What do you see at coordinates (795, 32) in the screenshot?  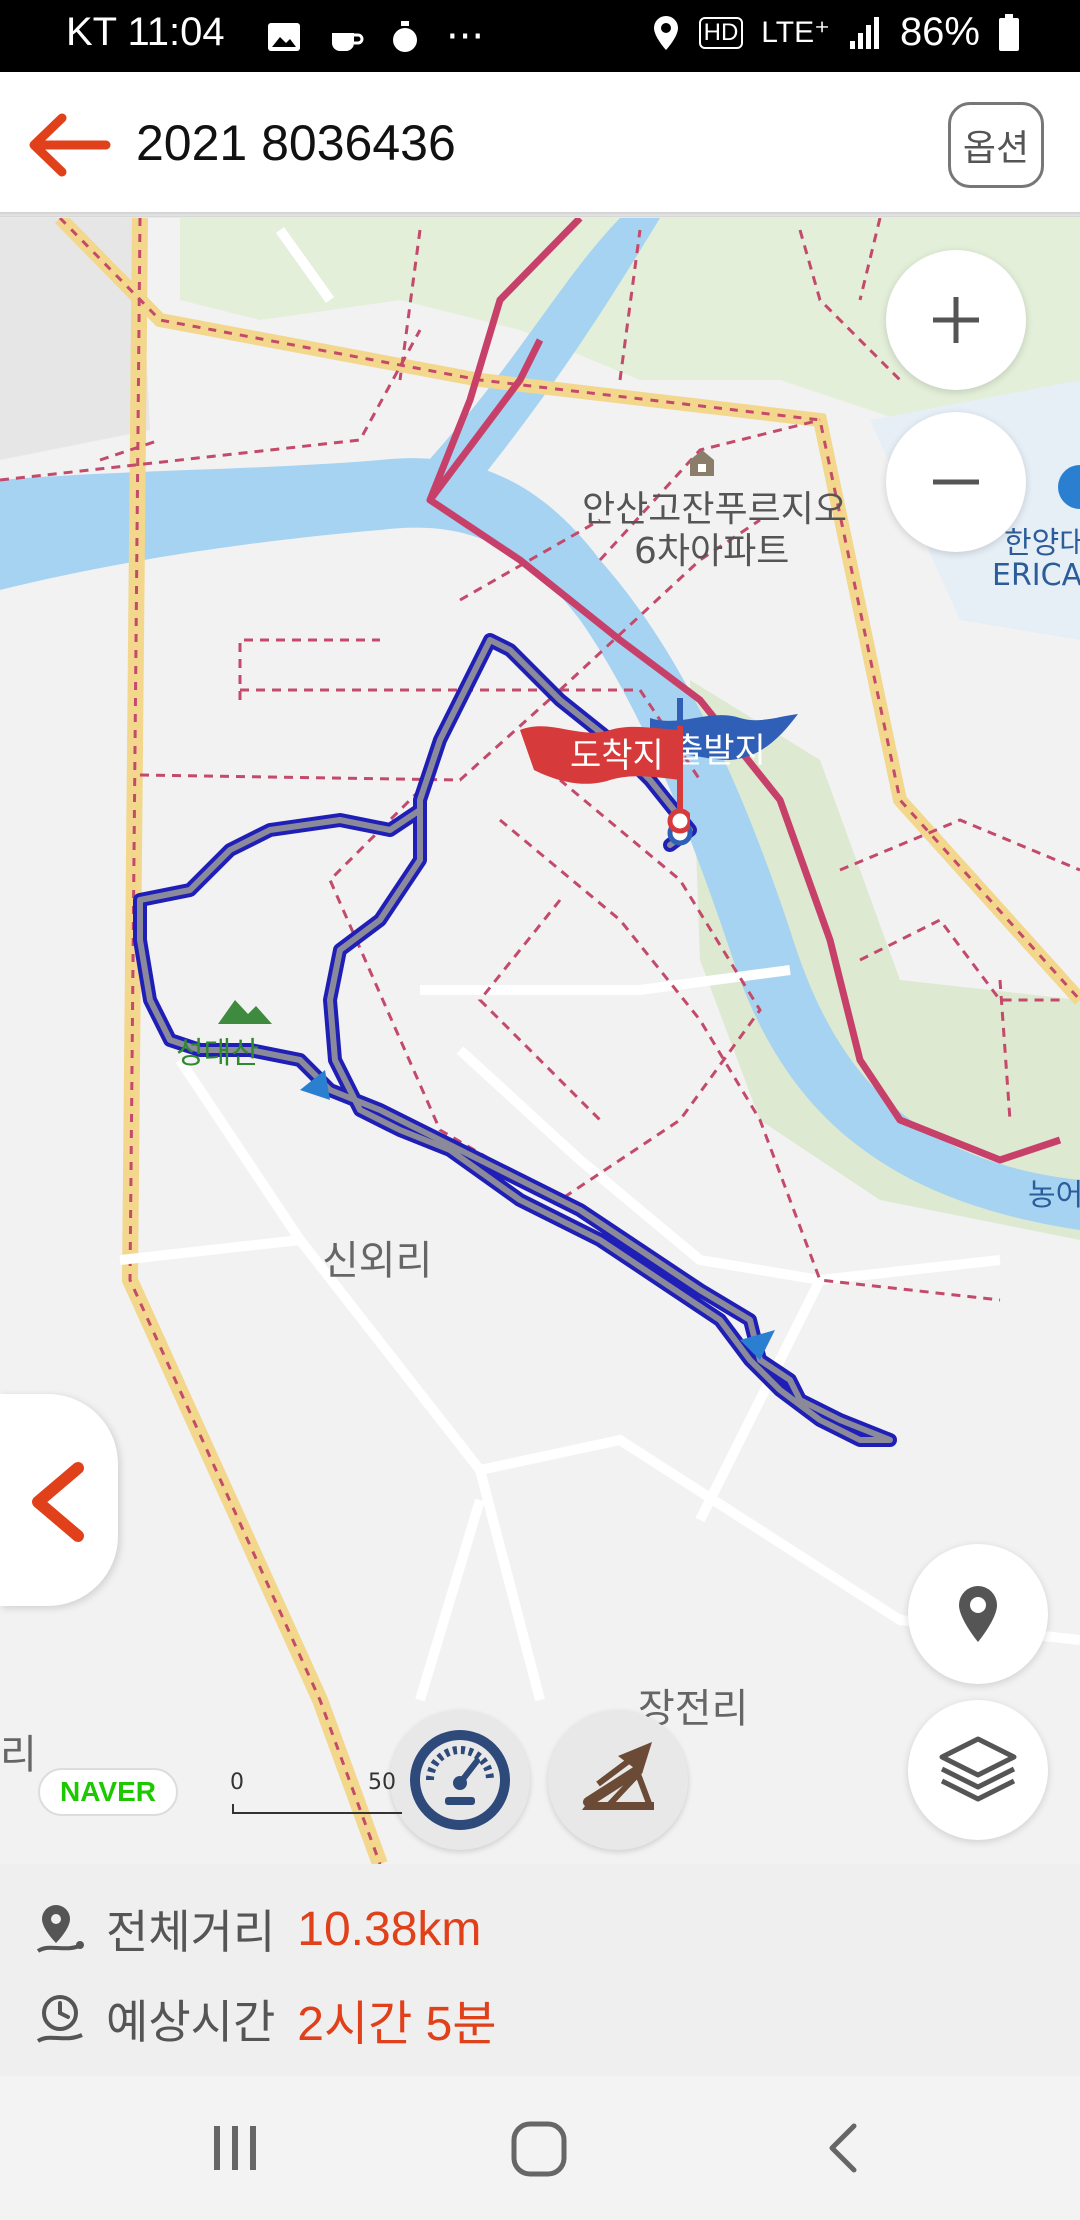 I see `network-type: LTE⁺` at bounding box center [795, 32].